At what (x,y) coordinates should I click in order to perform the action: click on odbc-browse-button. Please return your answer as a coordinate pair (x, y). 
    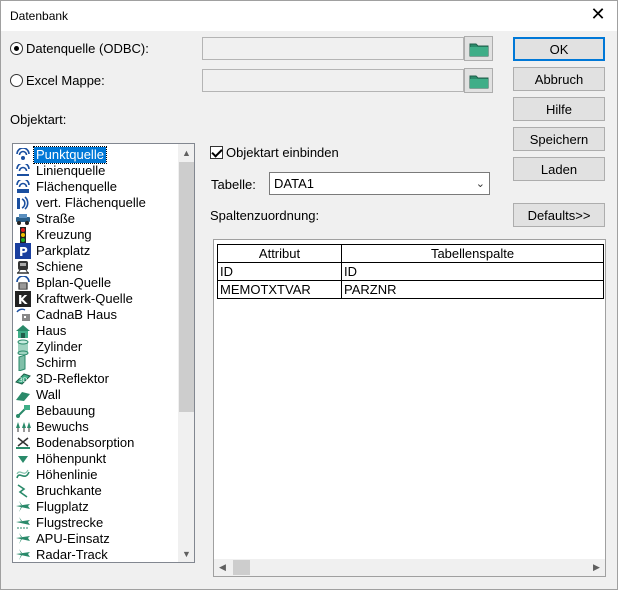
    Looking at the image, I should click on (478, 48).